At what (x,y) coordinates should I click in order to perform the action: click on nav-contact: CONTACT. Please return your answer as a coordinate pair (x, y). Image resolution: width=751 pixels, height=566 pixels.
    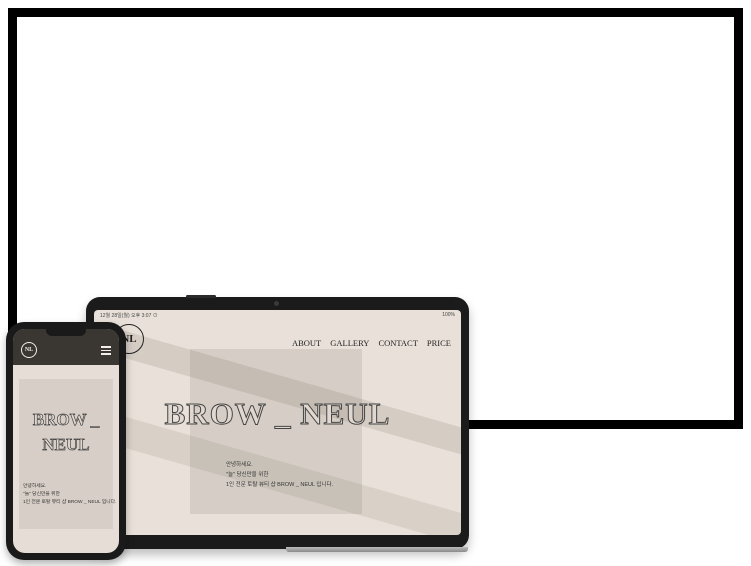
    Looking at the image, I should click on (397, 343).